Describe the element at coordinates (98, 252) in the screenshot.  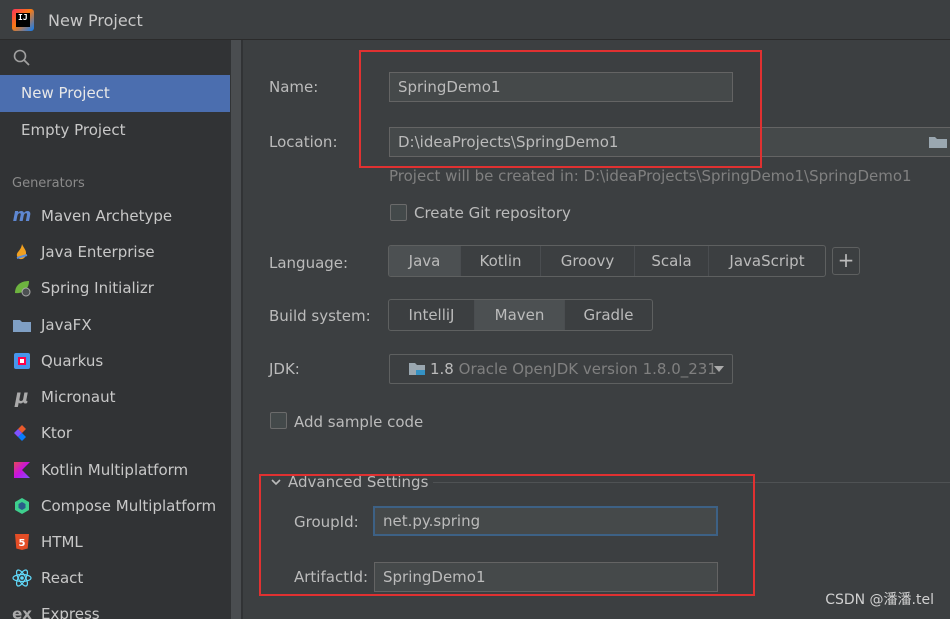
I see `sidebar-item-label: Java Enterprise` at that location.